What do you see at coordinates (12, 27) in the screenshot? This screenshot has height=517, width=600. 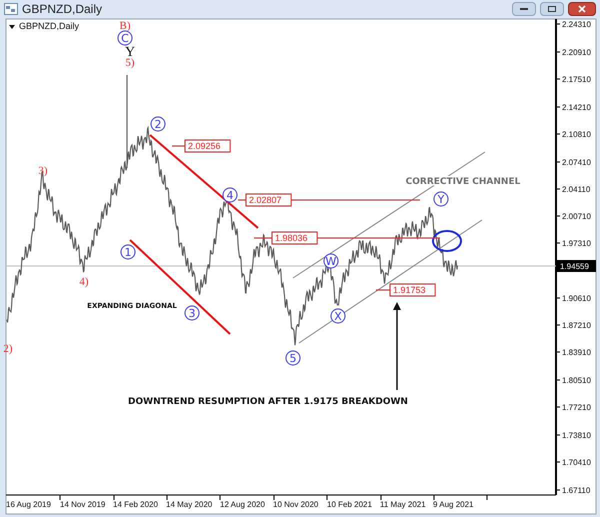 I see `chart-menu-icon` at bounding box center [12, 27].